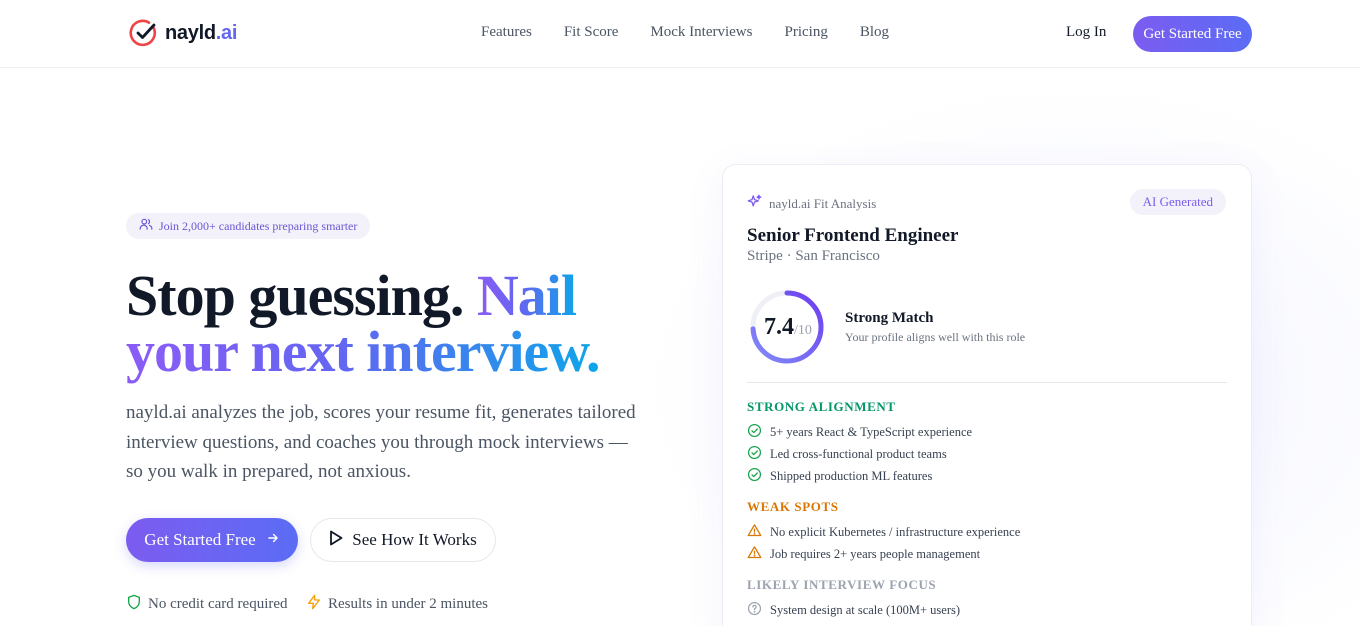  Describe the element at coordinates (793, 506) in the screenshot. I see `weak-spots-title: WEAK SPOTS` at that location.